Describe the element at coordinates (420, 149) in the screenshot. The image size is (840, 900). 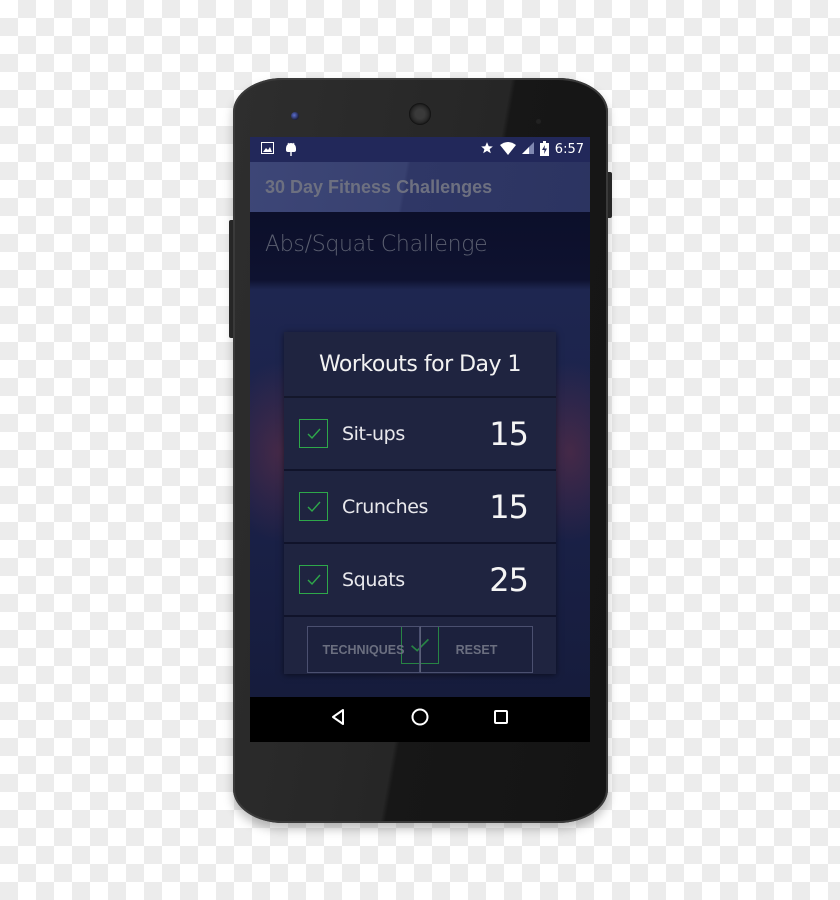
I see `status-bar: 6:57` at that location.